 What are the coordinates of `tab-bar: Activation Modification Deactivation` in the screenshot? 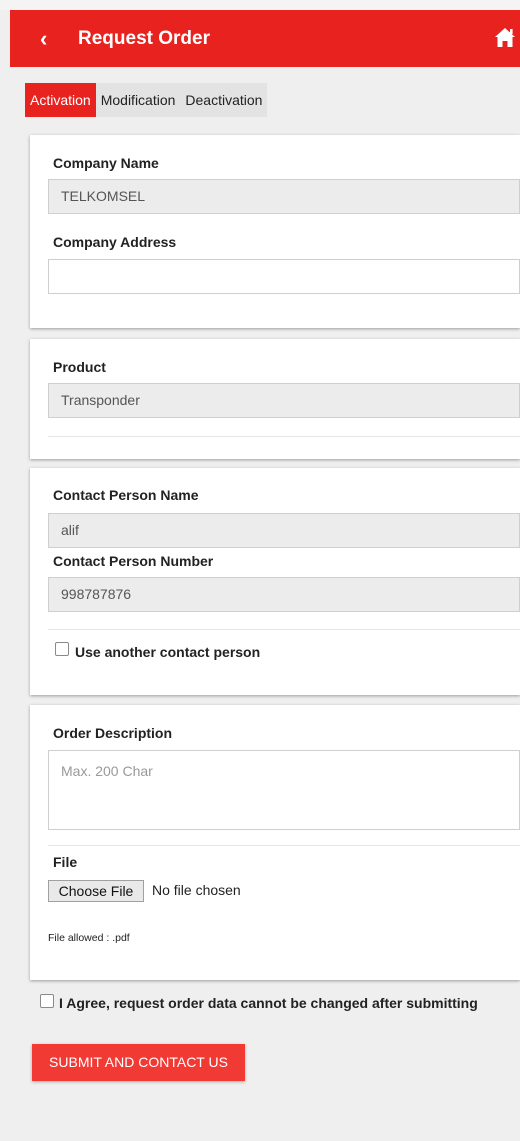 It's located at (146, 100).